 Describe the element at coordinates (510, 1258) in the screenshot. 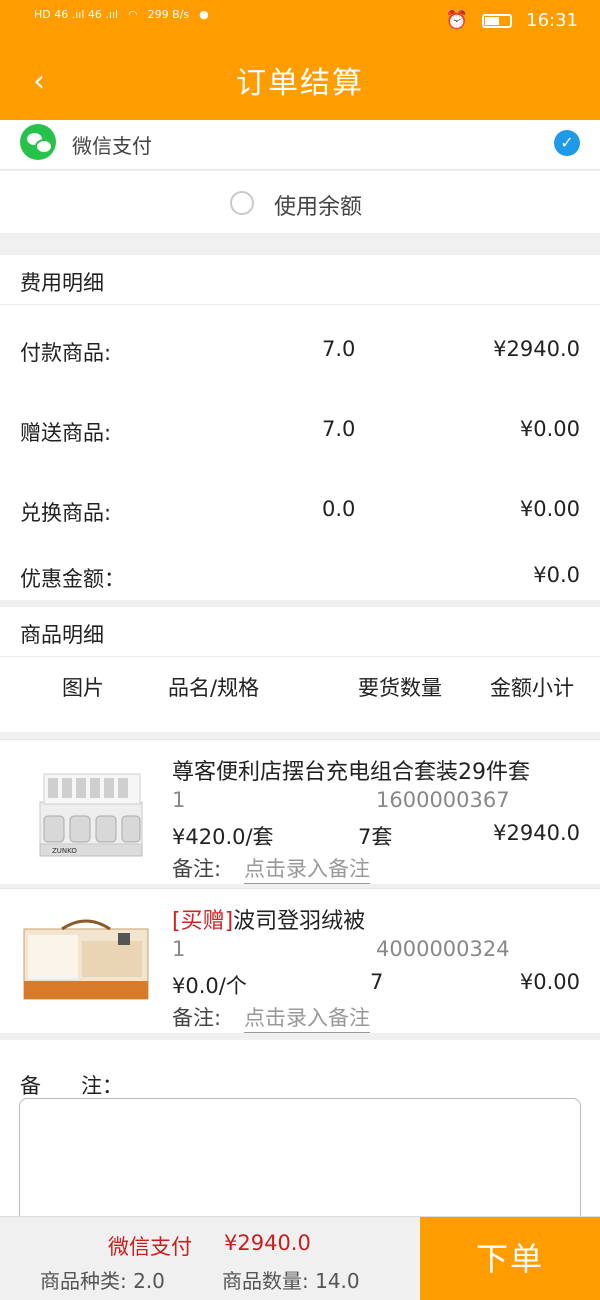

I see `place-order-button: 下单` at that location.